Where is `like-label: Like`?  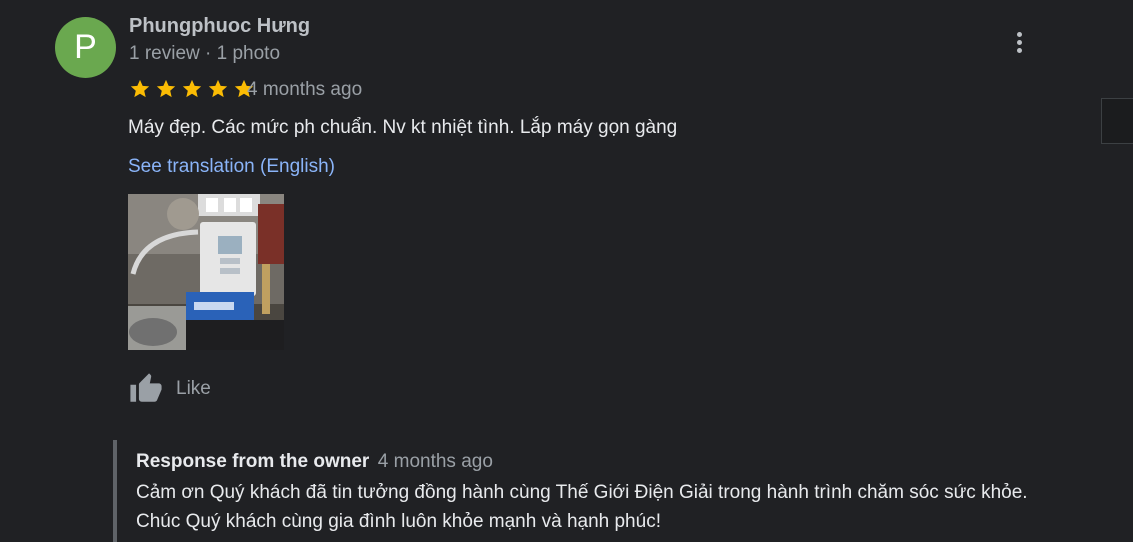 like-label: Like is located at coordinates (193, 388).